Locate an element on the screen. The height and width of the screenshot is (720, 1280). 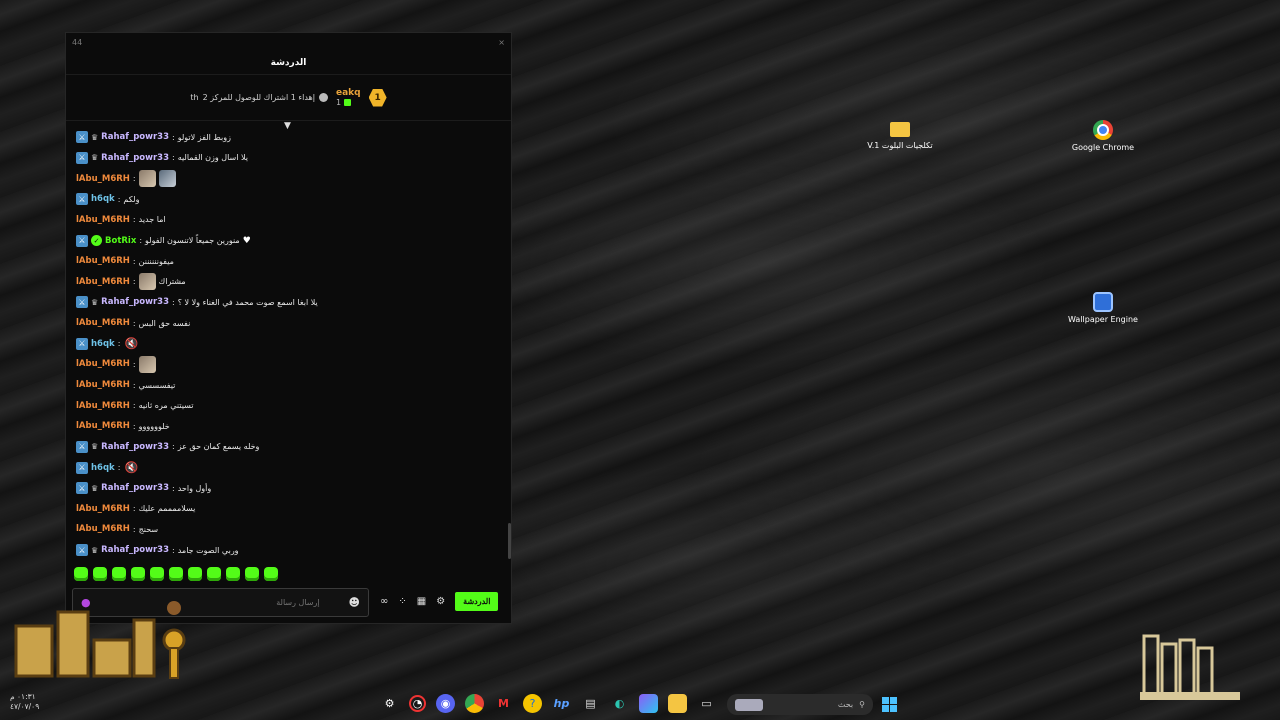
desktop-icon-wallpaper-engine: Wallpaper Engine is located at coordinates (1103, 308).